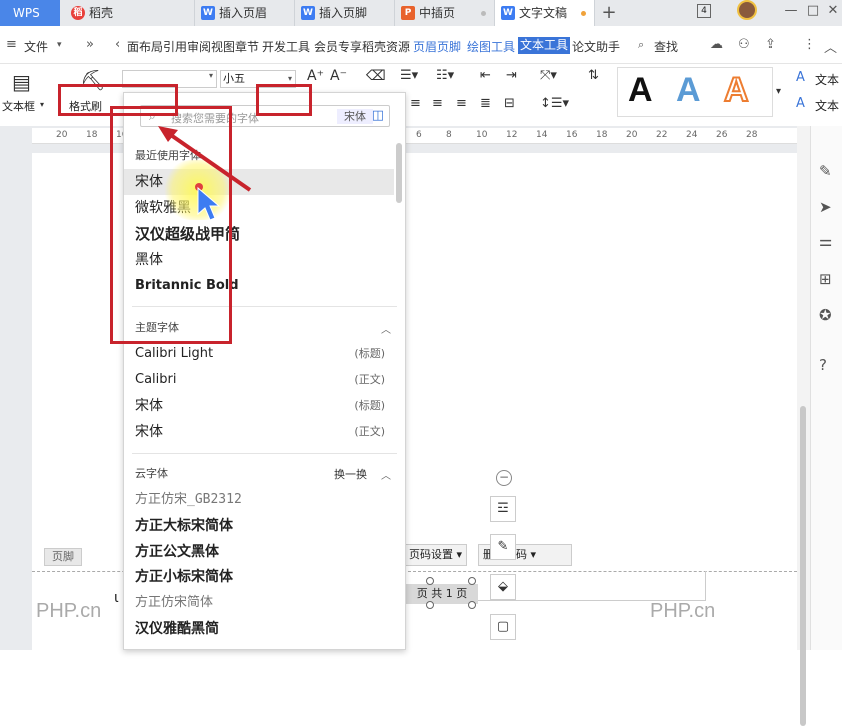 This screenshot has width=842, height=726. I want to click on annotation-box-font-size, so click(284, 100).